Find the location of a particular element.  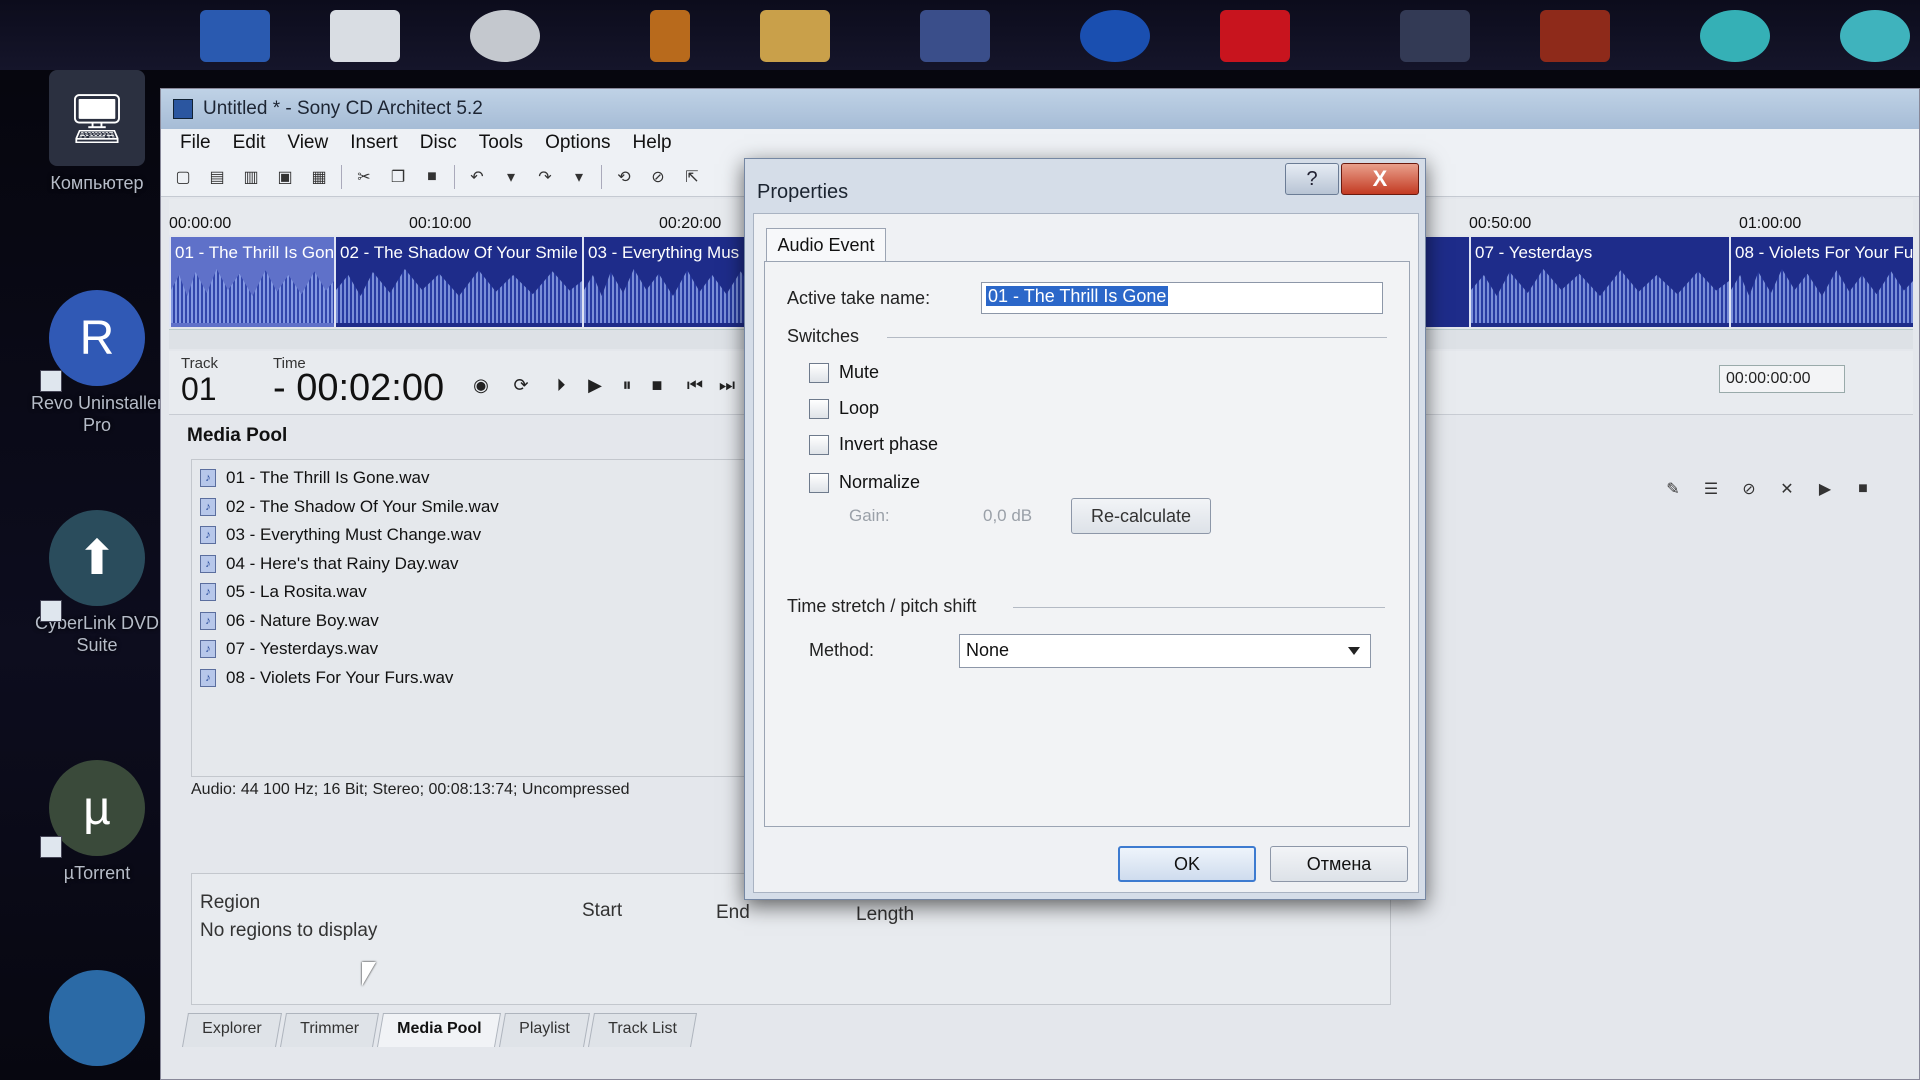

list-item: ♪ 03 - Everything Must Change.wav is located at coordinates (472, 535).